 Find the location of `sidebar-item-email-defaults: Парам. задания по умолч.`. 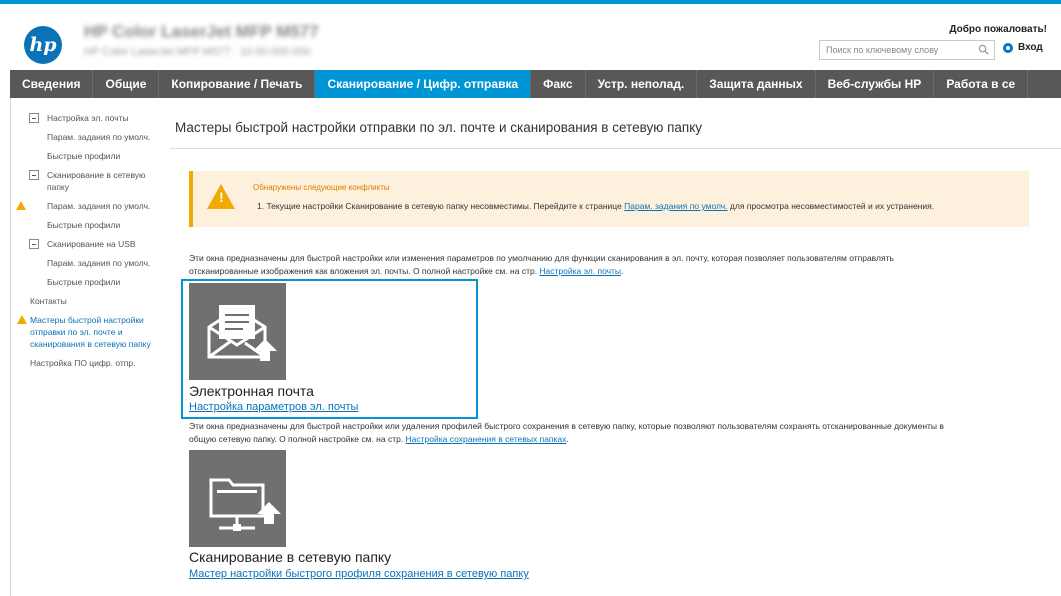

sidebar-item-email-defaults: Парам. задания по умолч. is located at coordinates (89, 137).